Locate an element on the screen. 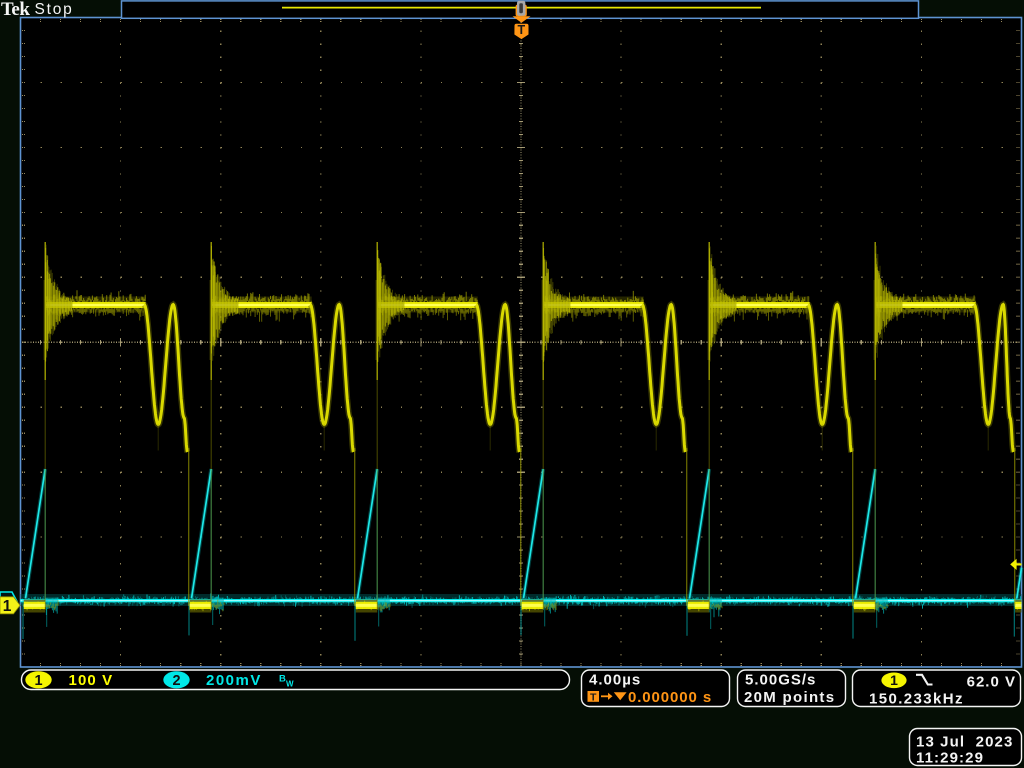  svg-text: 150.233kHz is located at coordinates (916, 699).